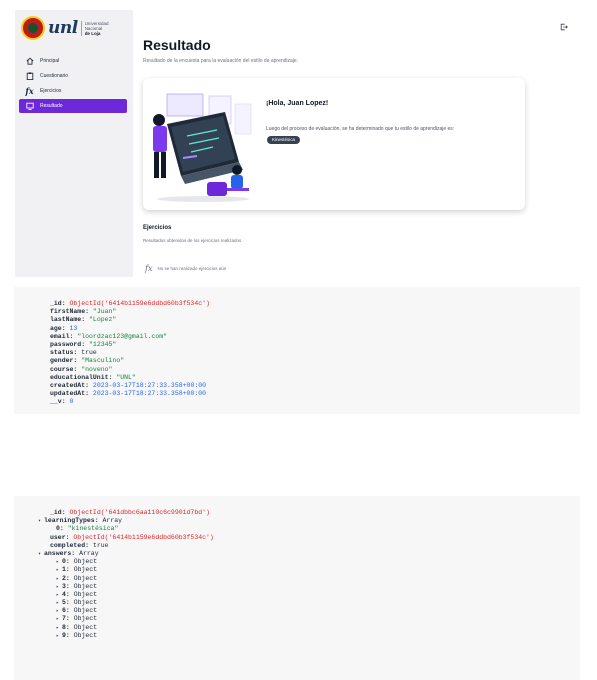  What do you see at coordinates (68, 603) in the screenshot?
I see `field-key: 5:` at bounding box center [68, 603].